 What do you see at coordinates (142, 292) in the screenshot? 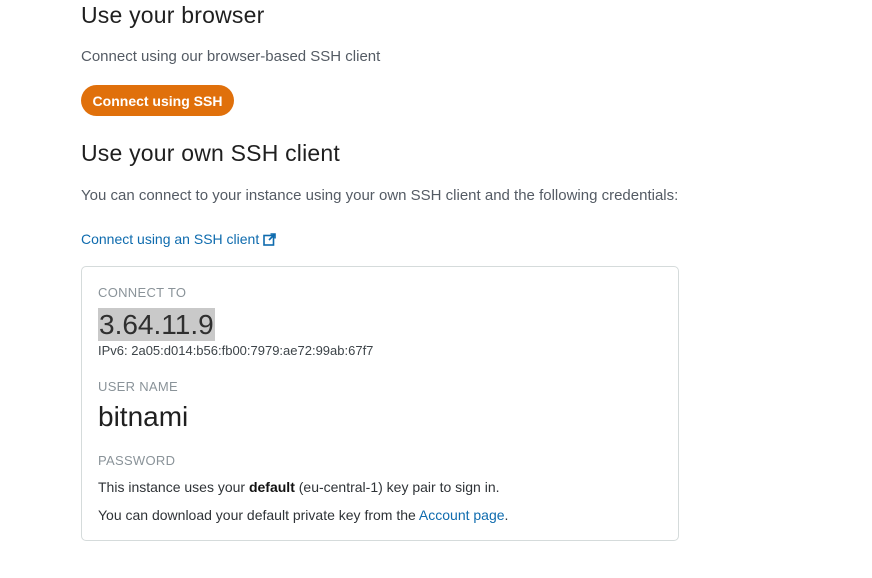
I see `connect-to-label: CONNECT TO` at bounding box center [142, 292].